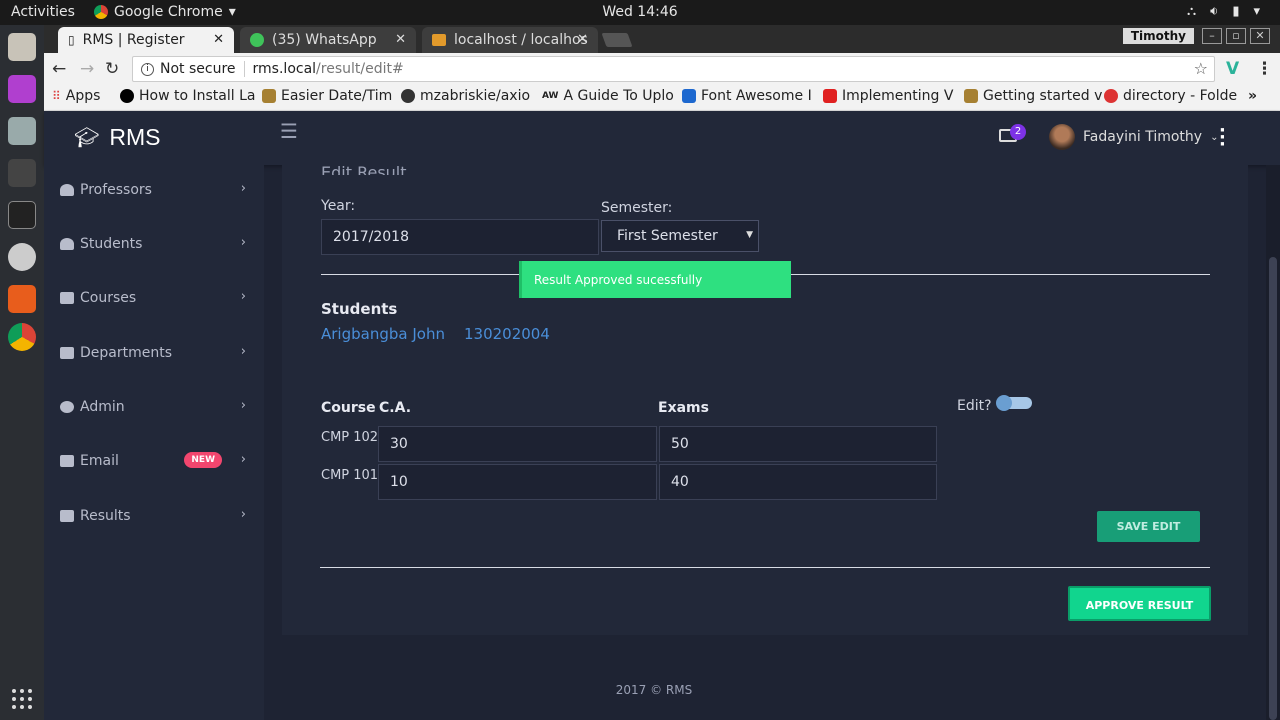 This screenshot has height=720, width=1280. Describe the element at coordinates (1236, 36) in the screenshot. I see `restore-icon: ▫` at that location.